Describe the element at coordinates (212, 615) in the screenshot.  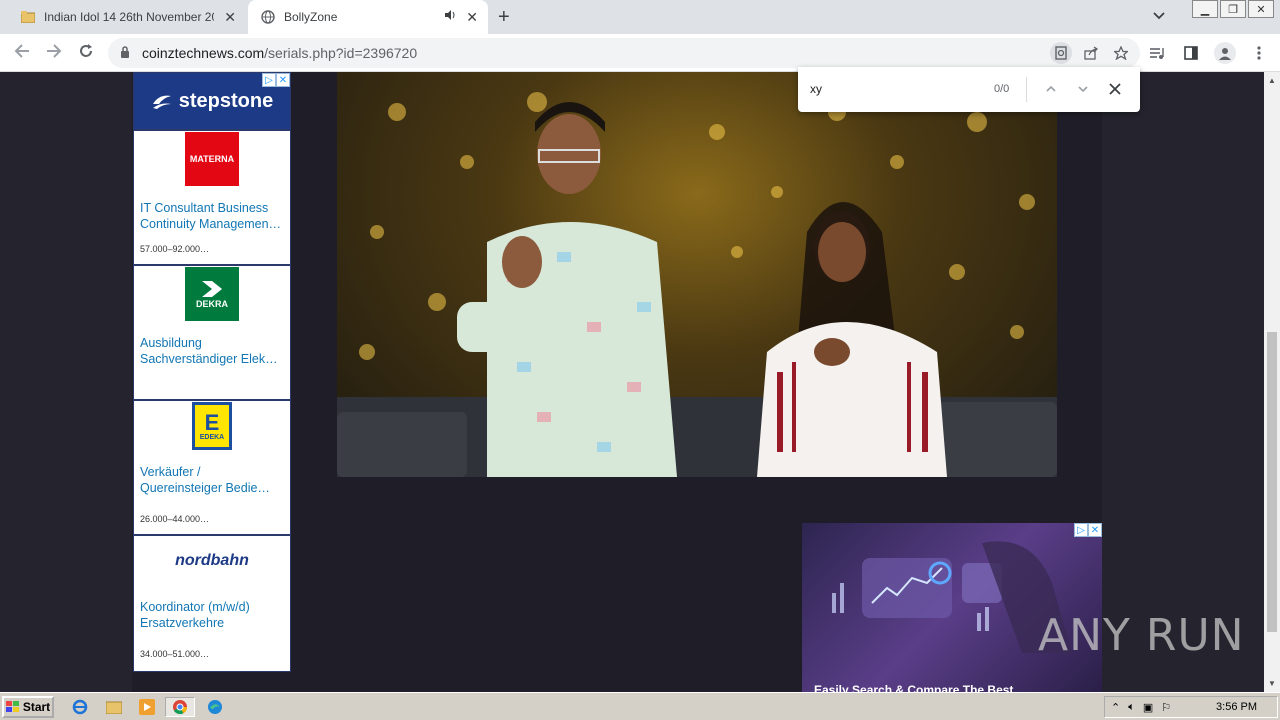
I see `job-title: Koordinator (m/w/d) Ersatzverkehre` at that location.